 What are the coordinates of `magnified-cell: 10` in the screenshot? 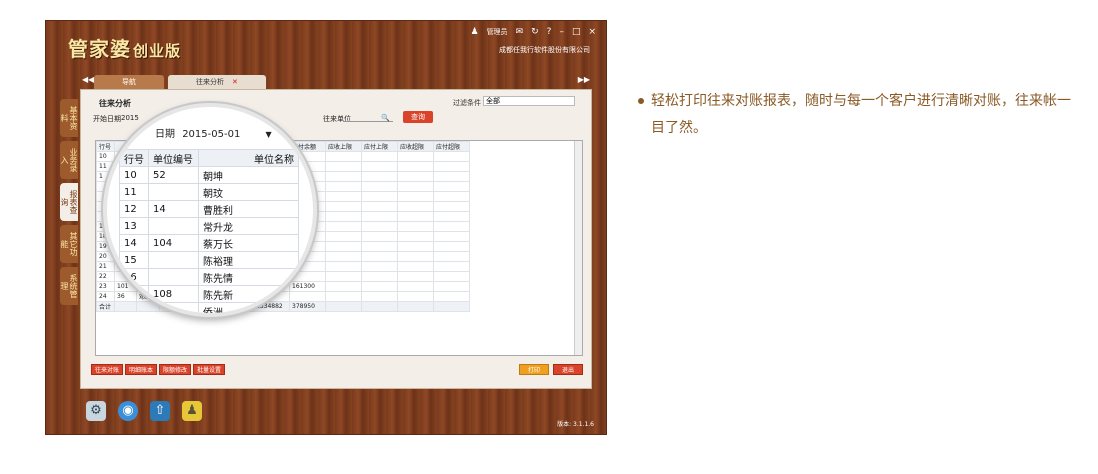 It's located at (134, 175).